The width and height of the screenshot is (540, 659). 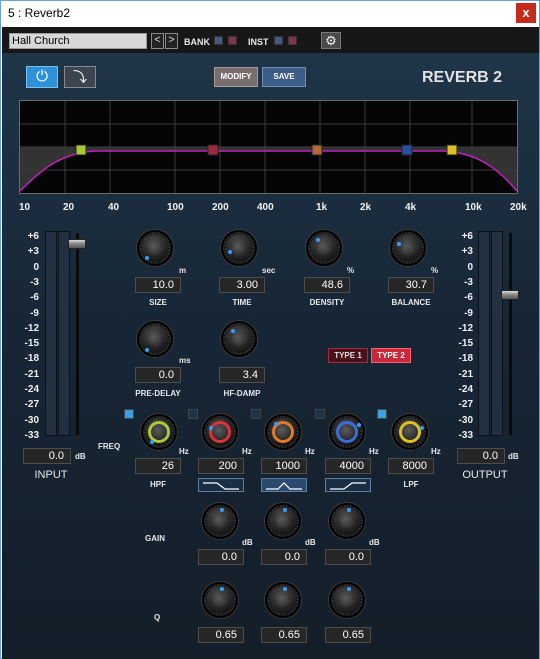 I want to click on close-button: x, so click(x=526, y=13).